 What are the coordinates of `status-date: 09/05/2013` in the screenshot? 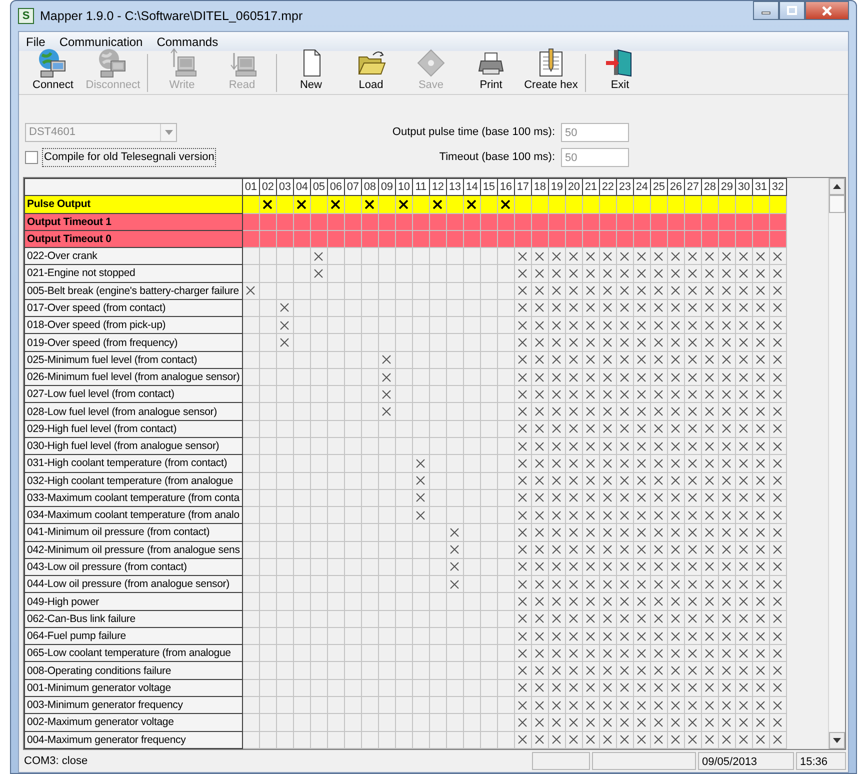 It's located at (746, 761).